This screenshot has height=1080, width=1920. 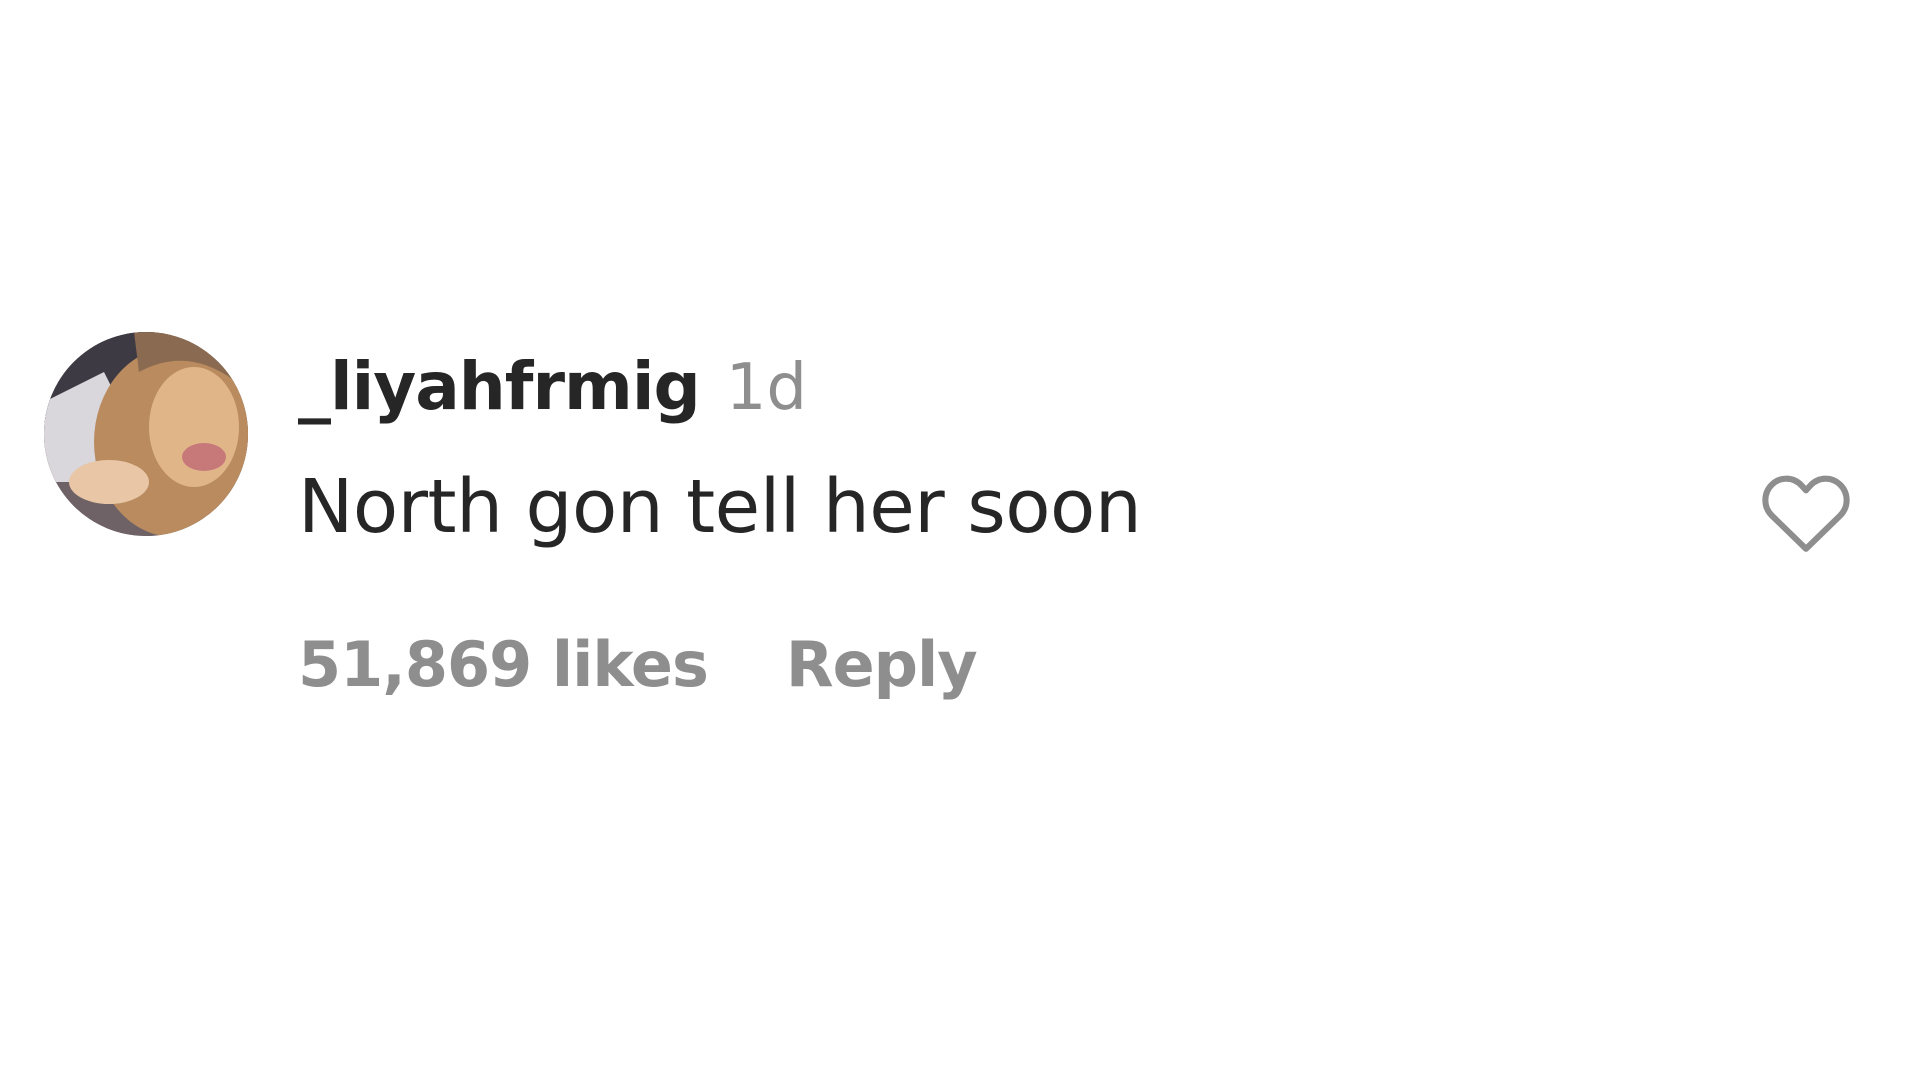 I want to click on comment-header: _liyahfrmig 1d, so click(x=552, y=388).